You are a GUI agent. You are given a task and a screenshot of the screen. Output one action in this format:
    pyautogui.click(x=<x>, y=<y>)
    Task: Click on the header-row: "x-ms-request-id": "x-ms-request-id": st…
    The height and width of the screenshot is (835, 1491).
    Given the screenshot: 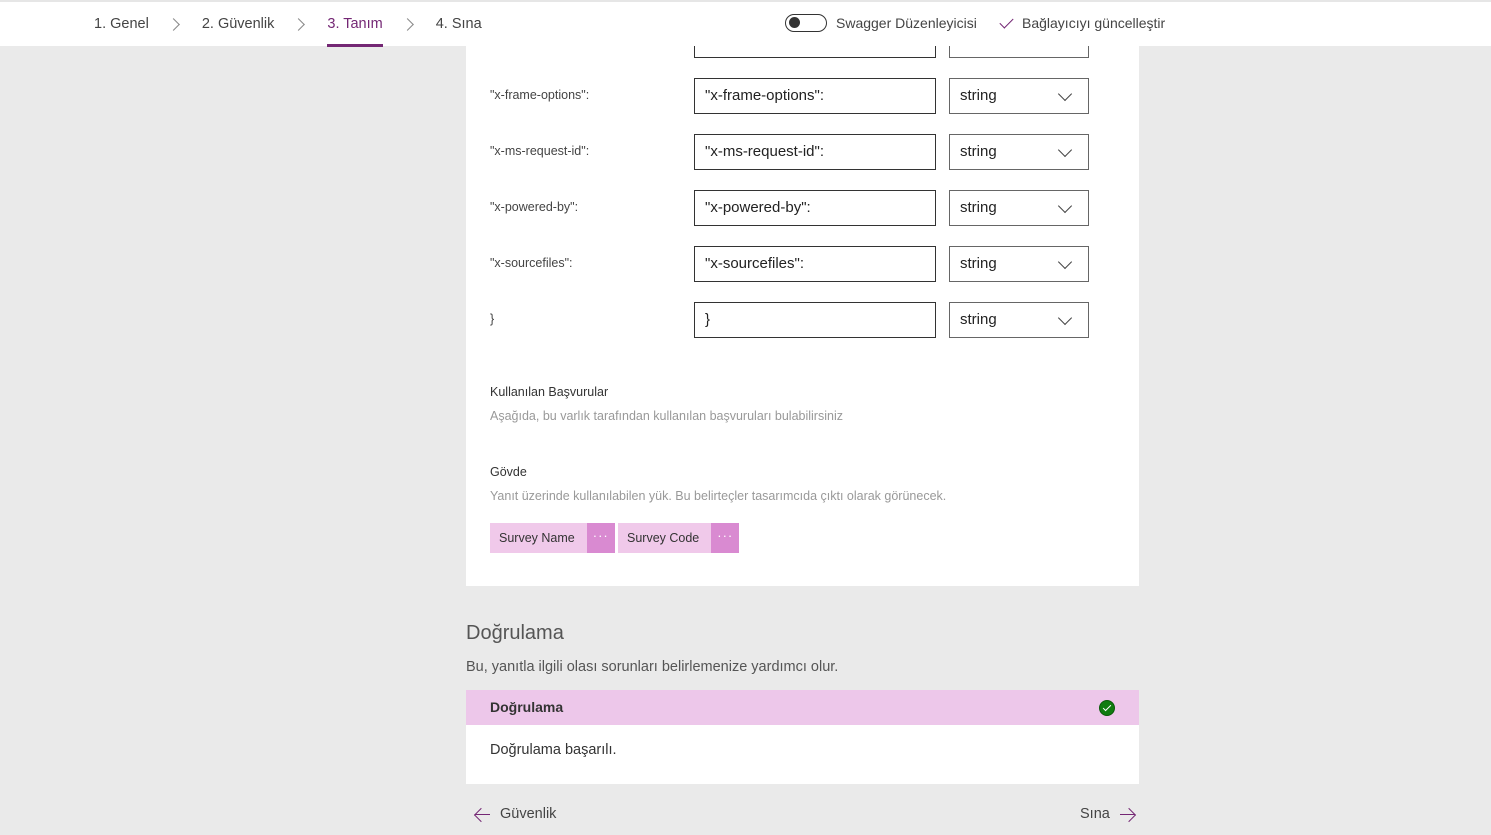 What is the action you would take?
    pyautogui.click(x=802, y=152)
    